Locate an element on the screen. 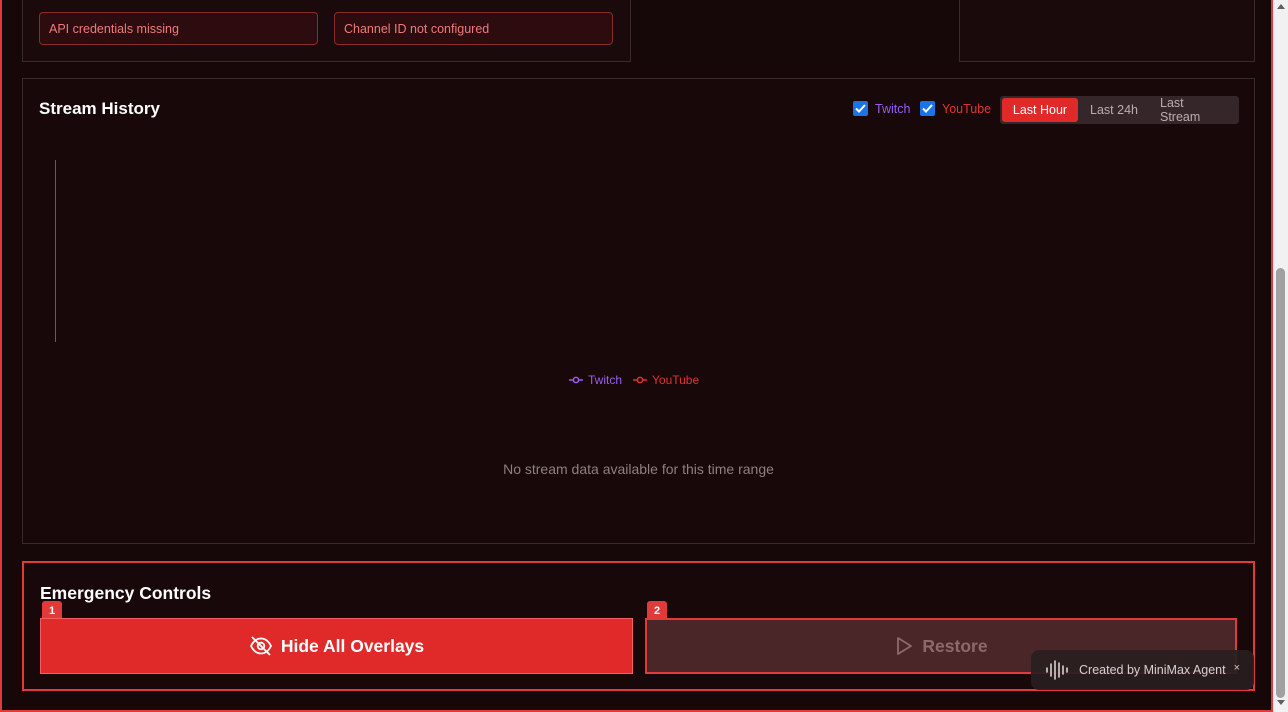  time-range-selector: Last Hour Last 24h Last Stream is located at coordinates (1119, 110).